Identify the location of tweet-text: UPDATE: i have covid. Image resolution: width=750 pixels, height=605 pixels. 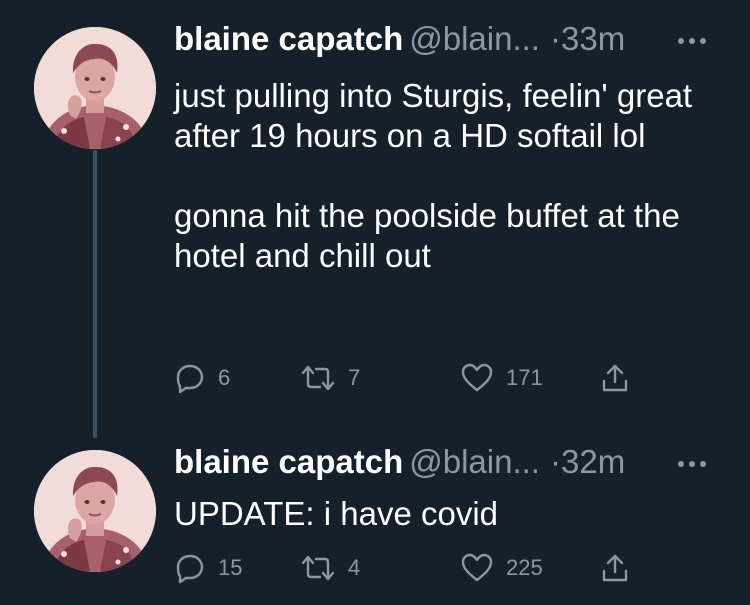
(454, 514).